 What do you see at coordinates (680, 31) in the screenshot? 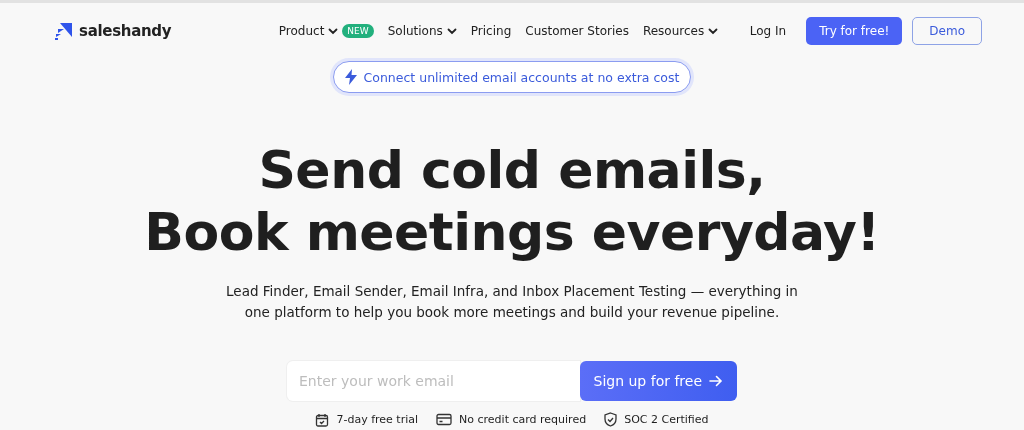
I see `nav-link: Resources` at bounding box center [680, 31].